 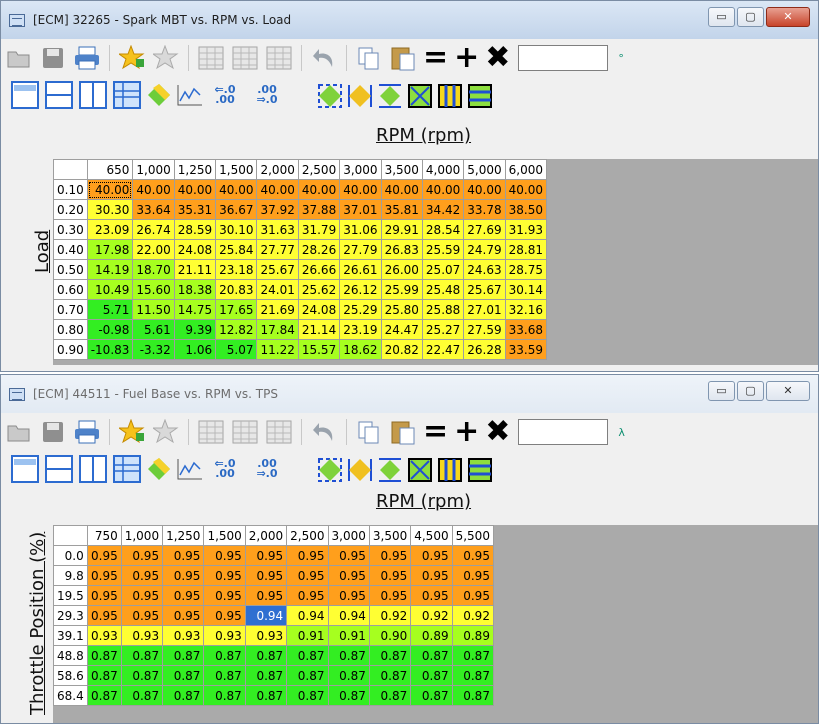 I want to click on table-icon, so click(x=245, y=432).